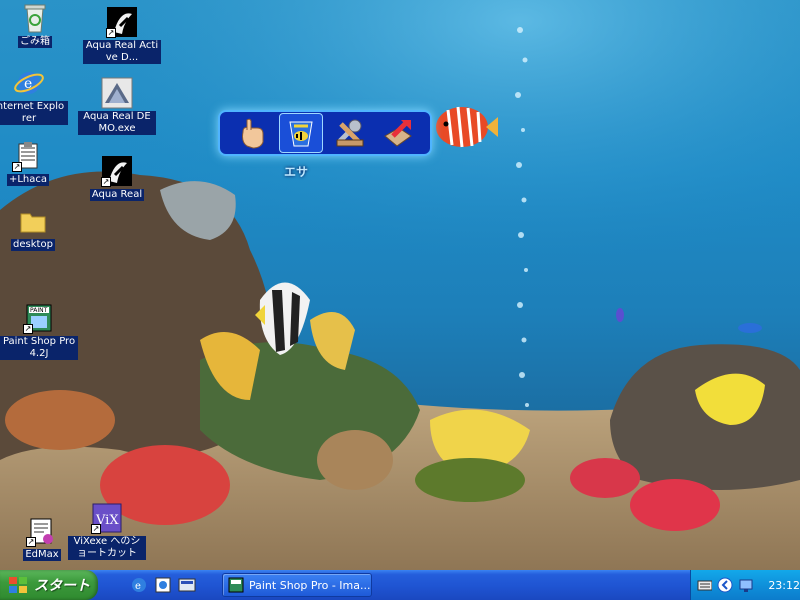 This screenshot has height=600, width=800. I want to click on exit-tool-button, so click(398, 133).